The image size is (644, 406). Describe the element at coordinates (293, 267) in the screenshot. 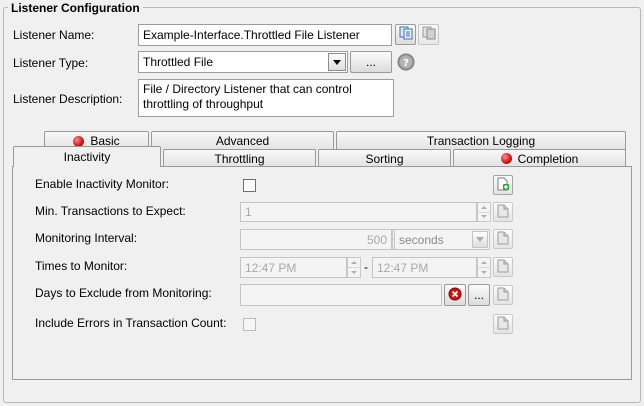

I see `time-start-input: 12:47 PM` at that location.